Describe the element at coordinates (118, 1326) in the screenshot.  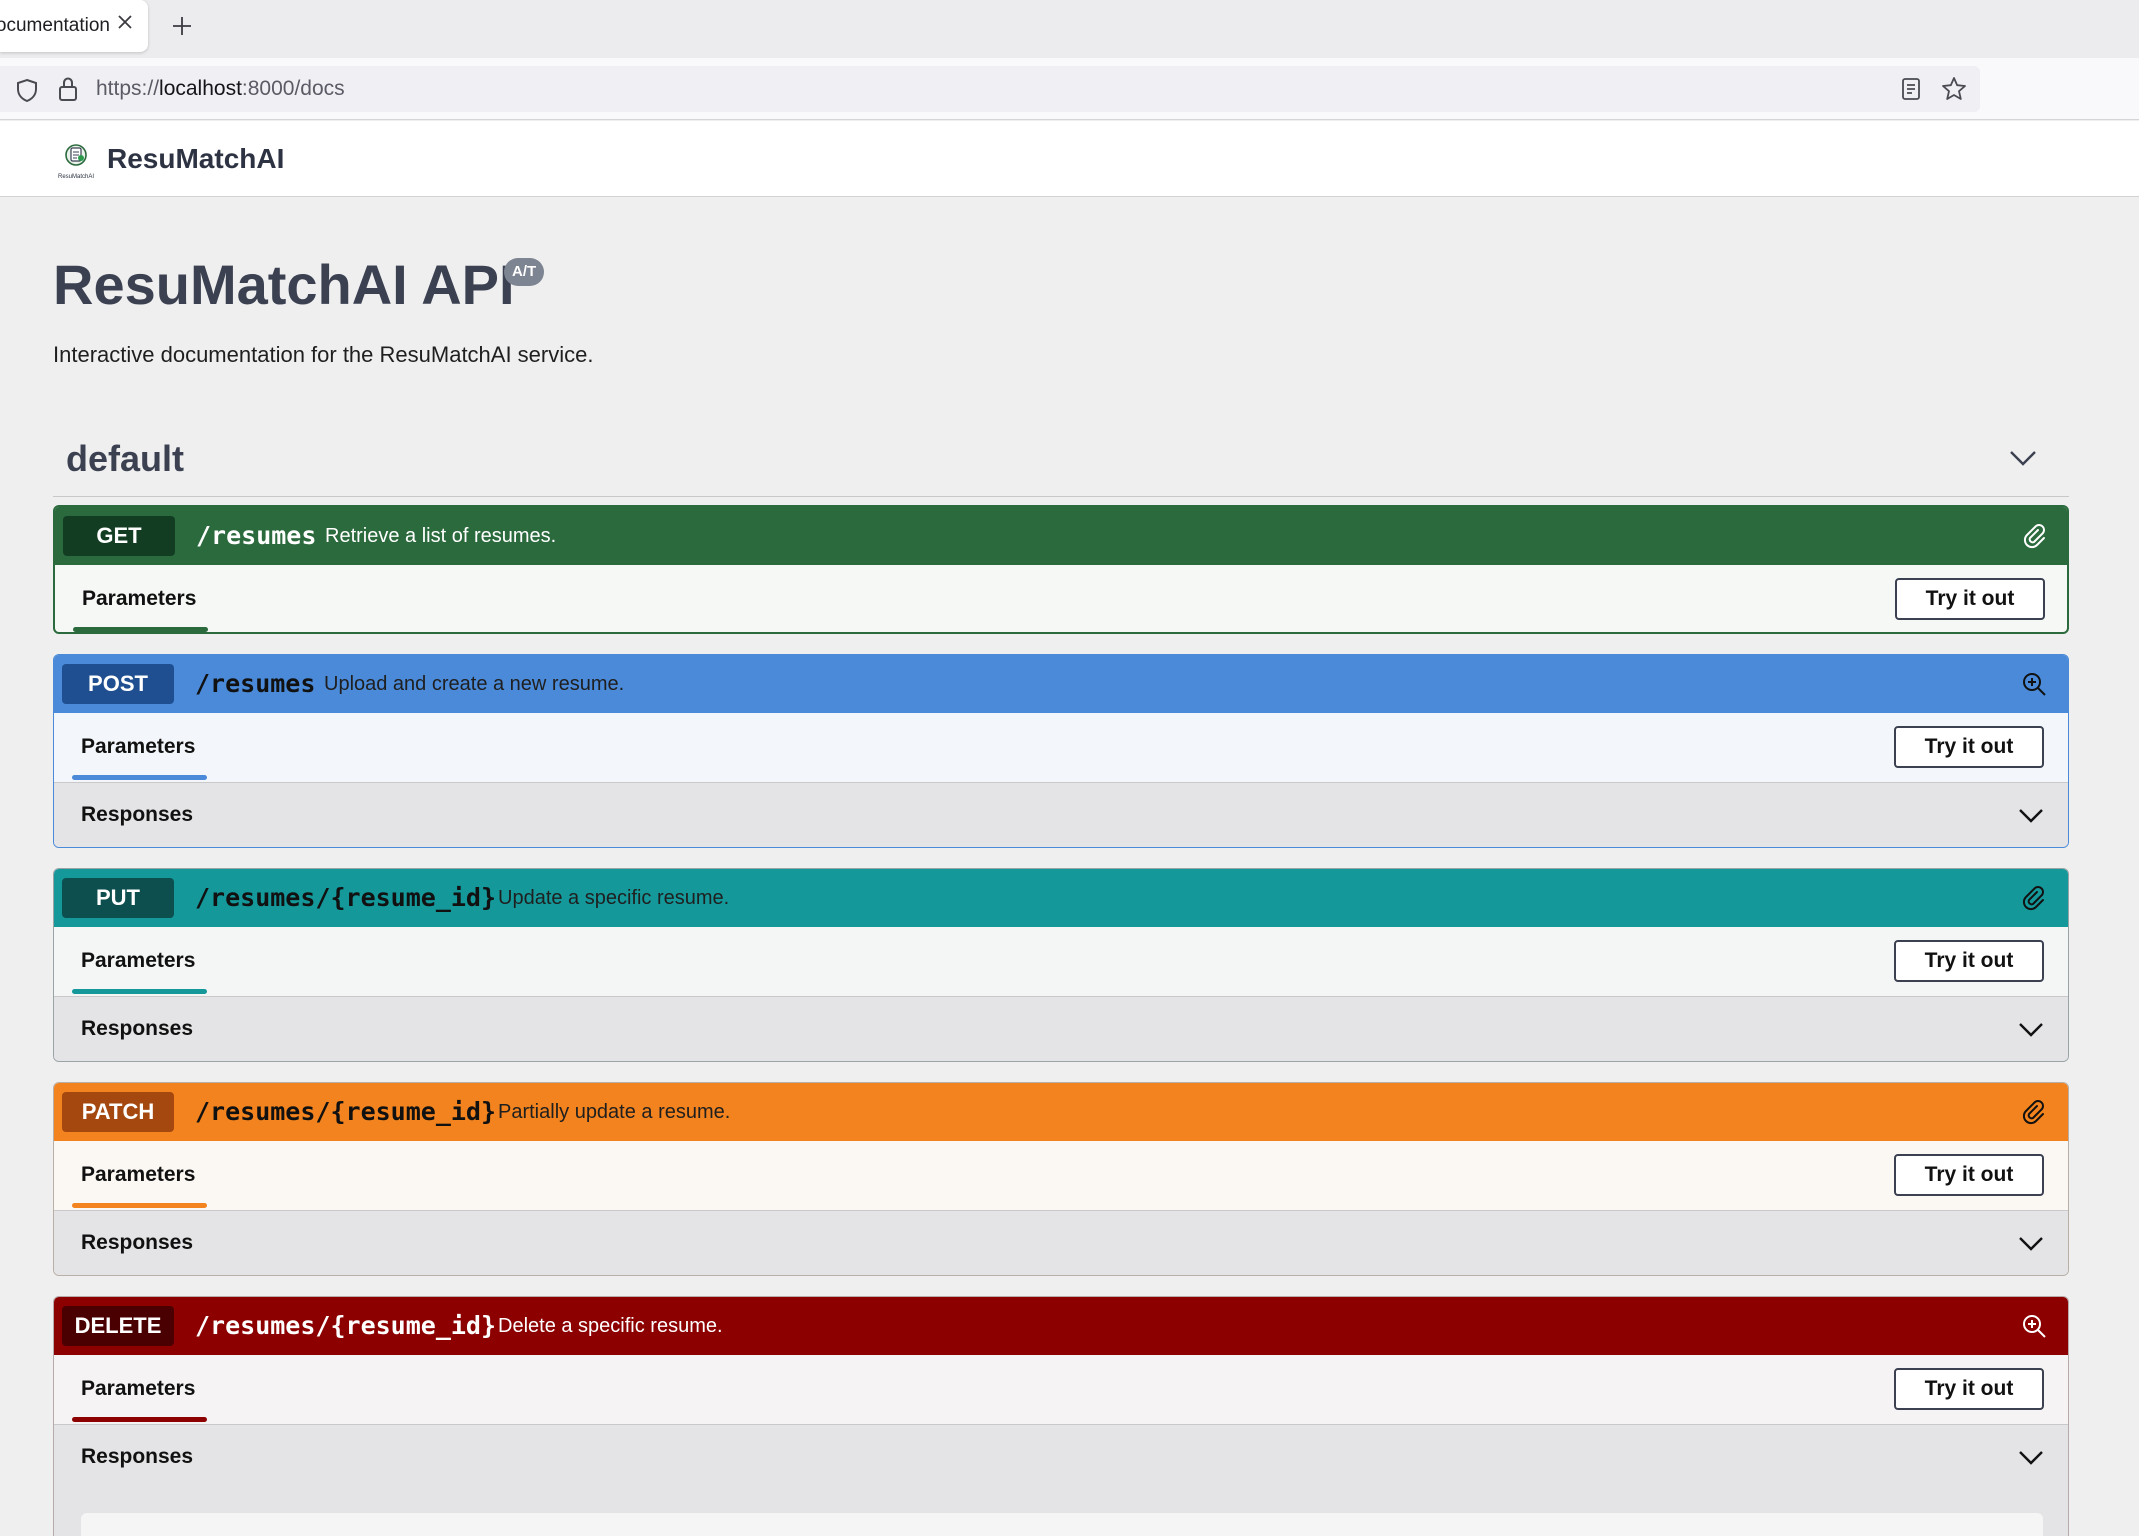
I see `method-badge: DELETE` at that location.